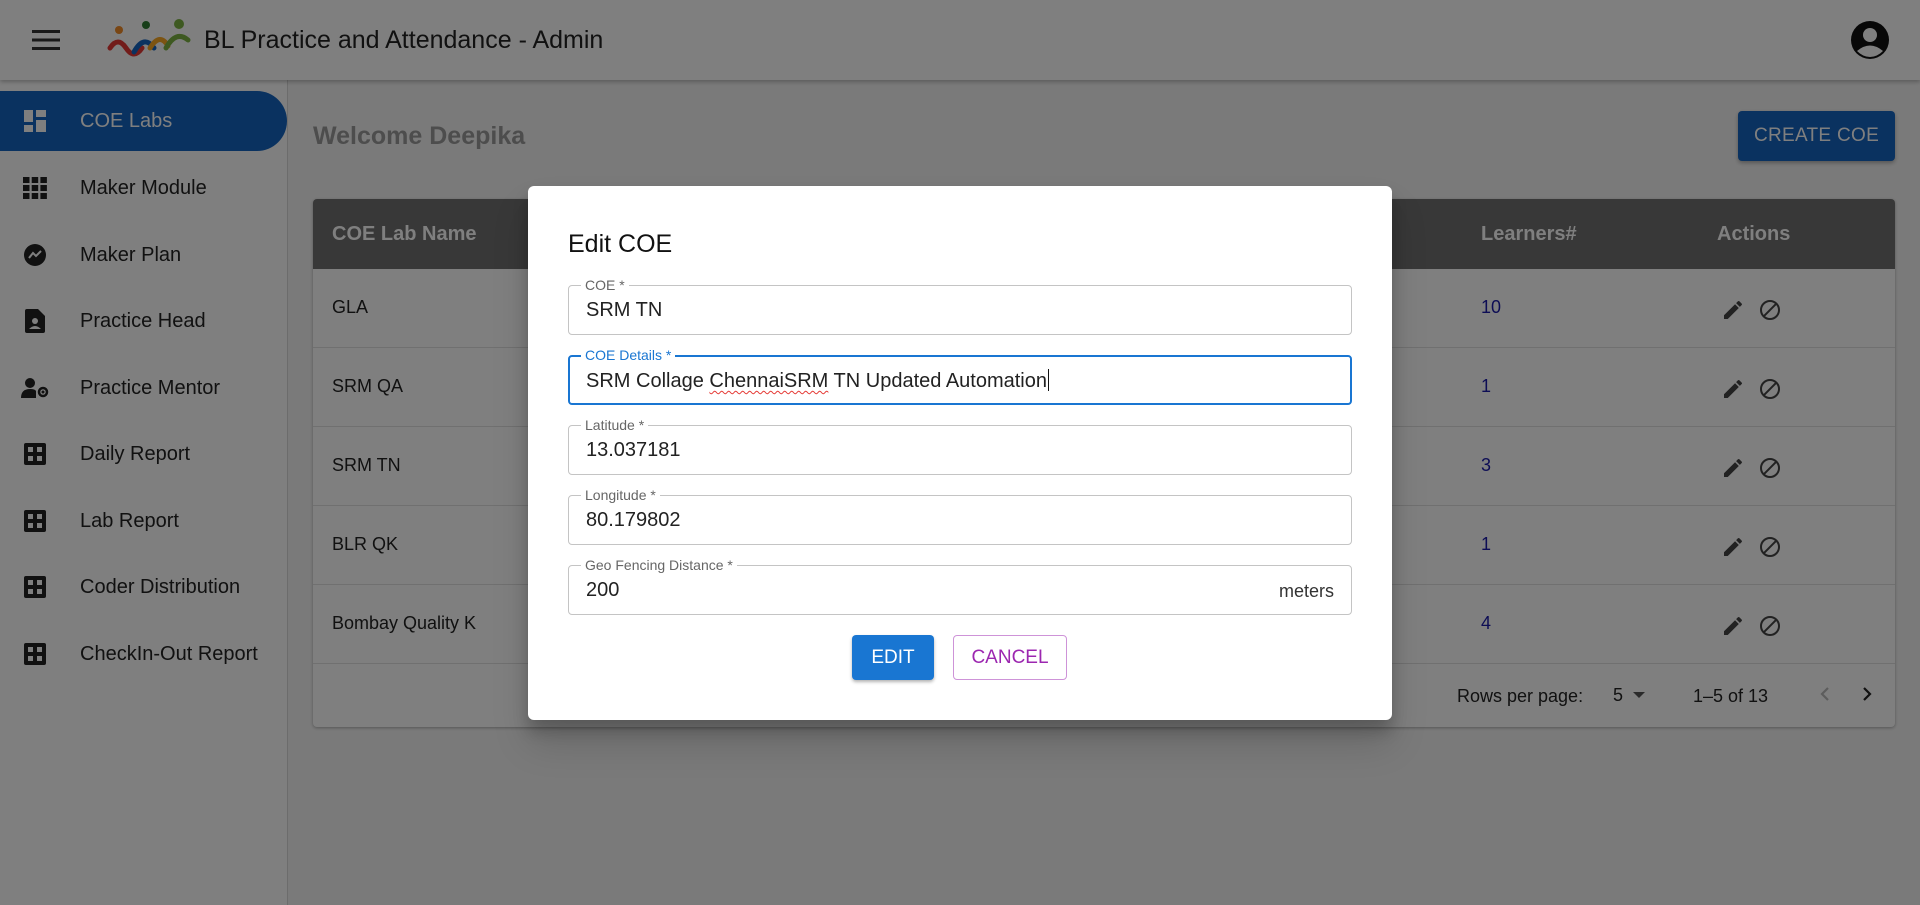 The height and width of the screenshot is (905, 1920). I want to click on text-caret, so click(1048, 380).